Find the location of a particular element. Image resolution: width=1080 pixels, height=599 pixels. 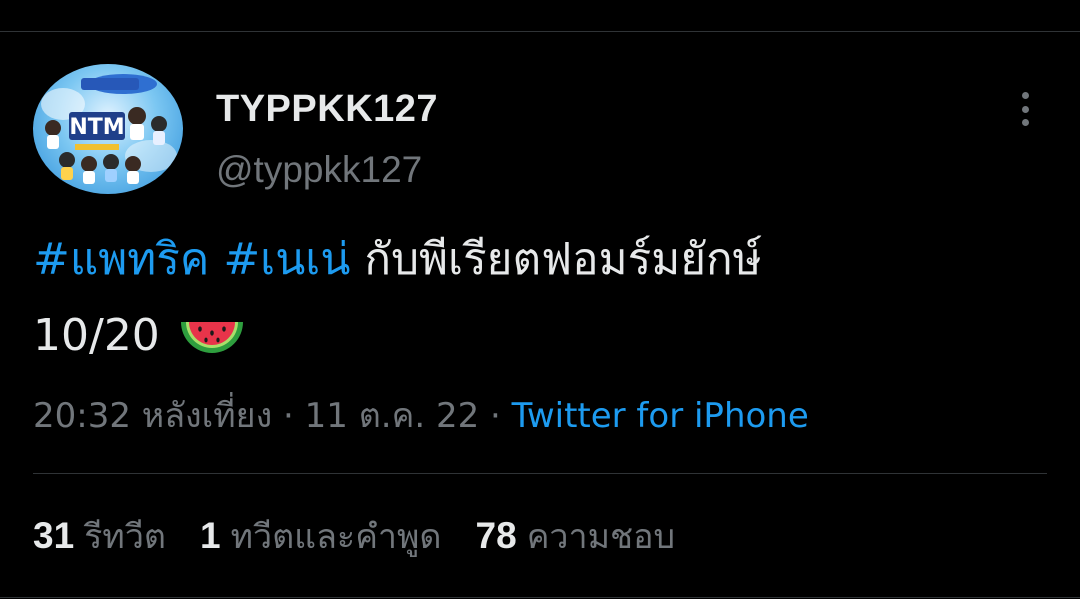

tweet-date: 11 ต.ค. 22 is located at coordinates (392, 416).